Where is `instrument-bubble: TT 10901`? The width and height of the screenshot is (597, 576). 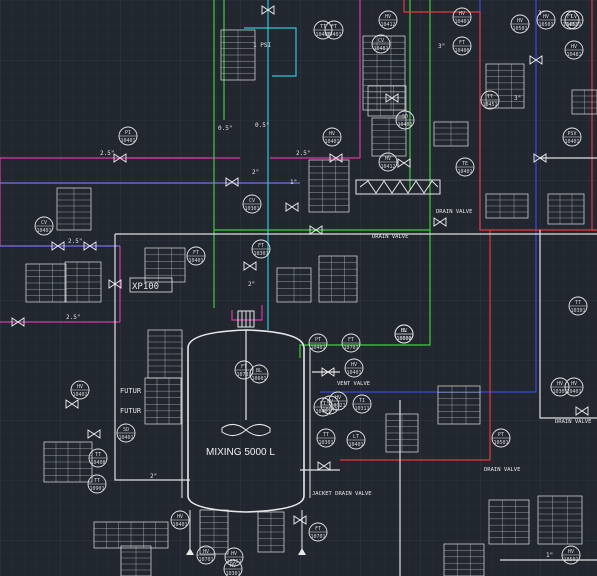 instrument-bubble: TT 10901 is located at coordinates (97, 484).